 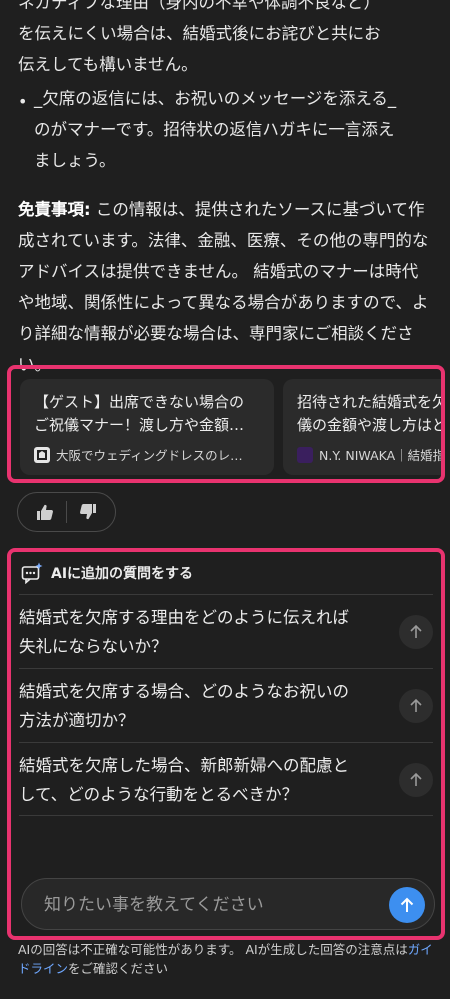 I want to click on question-text: 結婚式を欠席する理由をどのように伝えれば 失礼にならないか？, so click(x=184, y=632).